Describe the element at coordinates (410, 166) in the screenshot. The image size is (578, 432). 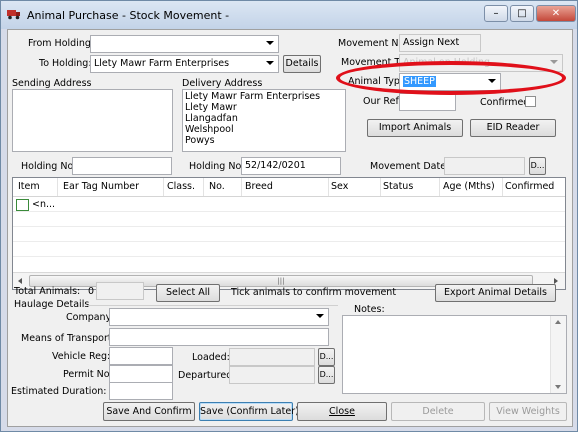
I see `movement-date-label: Movement Date:` at that location.